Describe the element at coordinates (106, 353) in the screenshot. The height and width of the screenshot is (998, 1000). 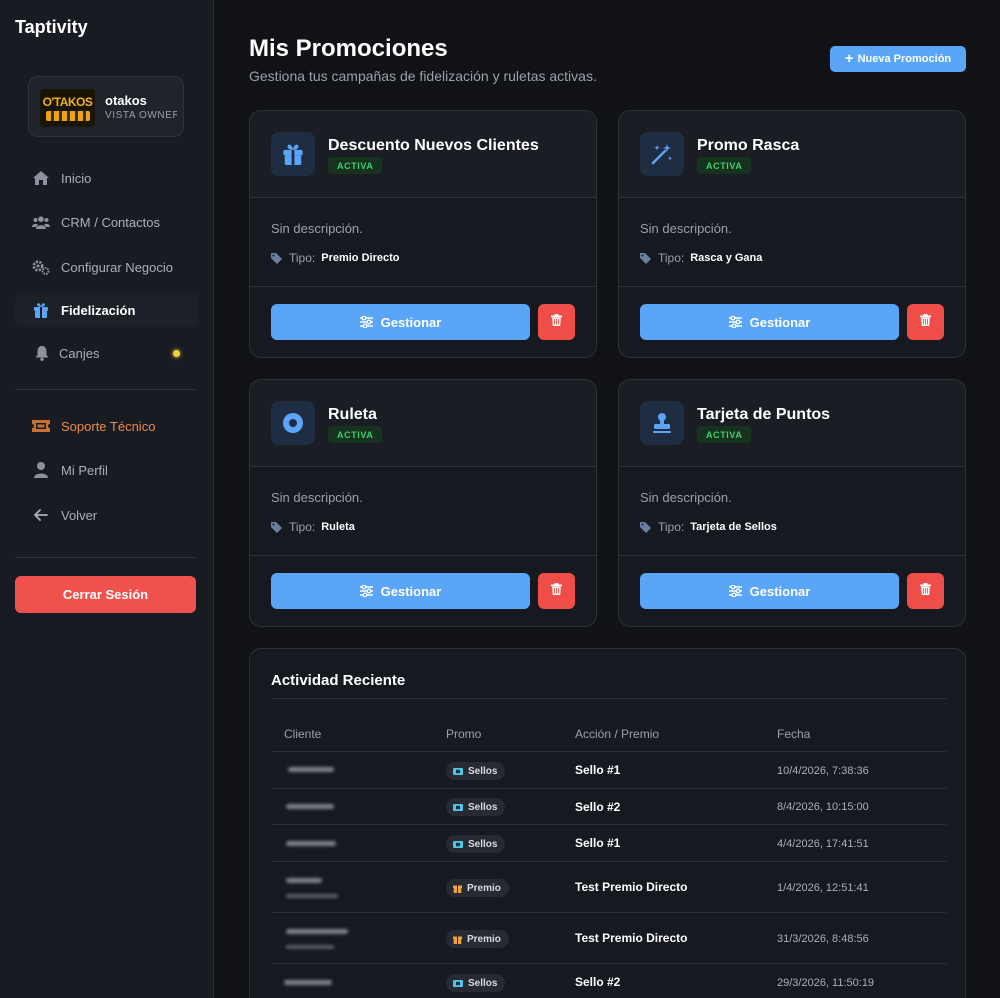
I see `nav-item-canjes: Canjes` at that location.